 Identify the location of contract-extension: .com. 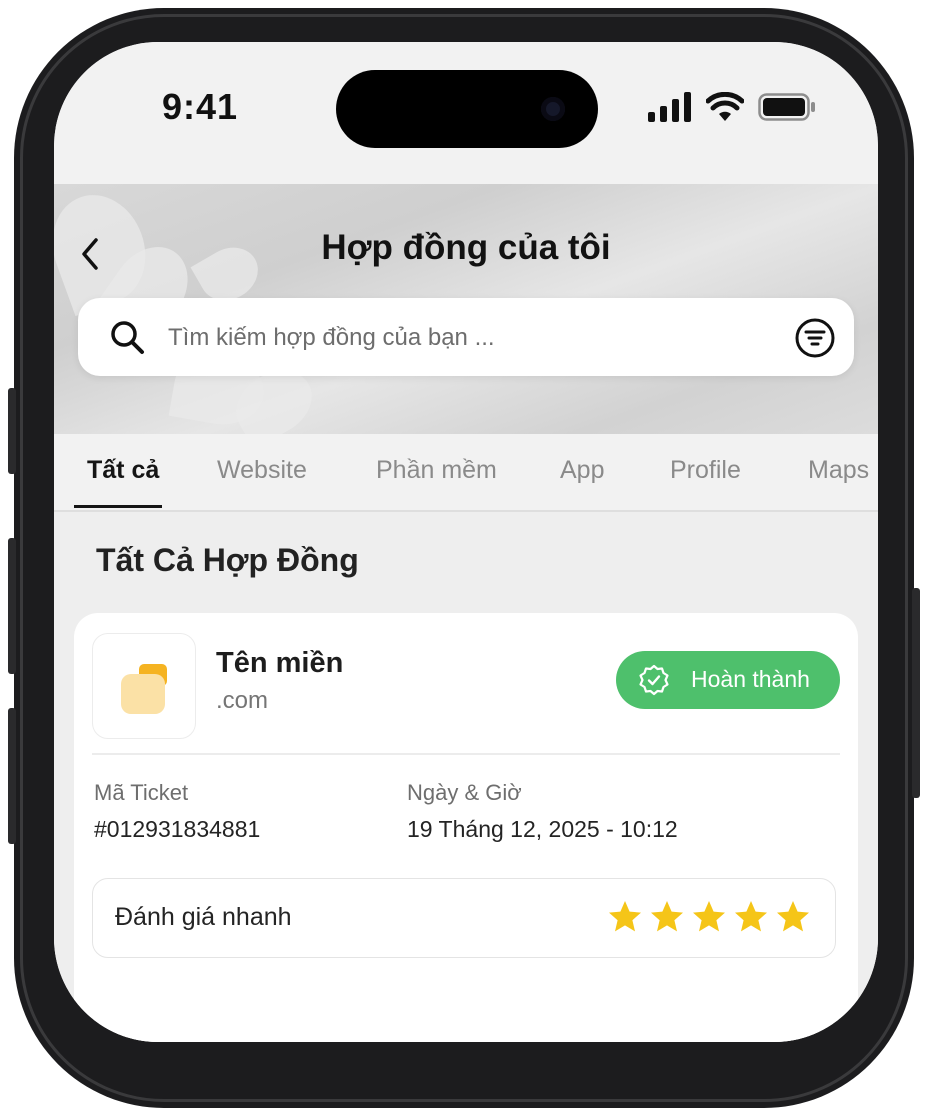
(242, 700).